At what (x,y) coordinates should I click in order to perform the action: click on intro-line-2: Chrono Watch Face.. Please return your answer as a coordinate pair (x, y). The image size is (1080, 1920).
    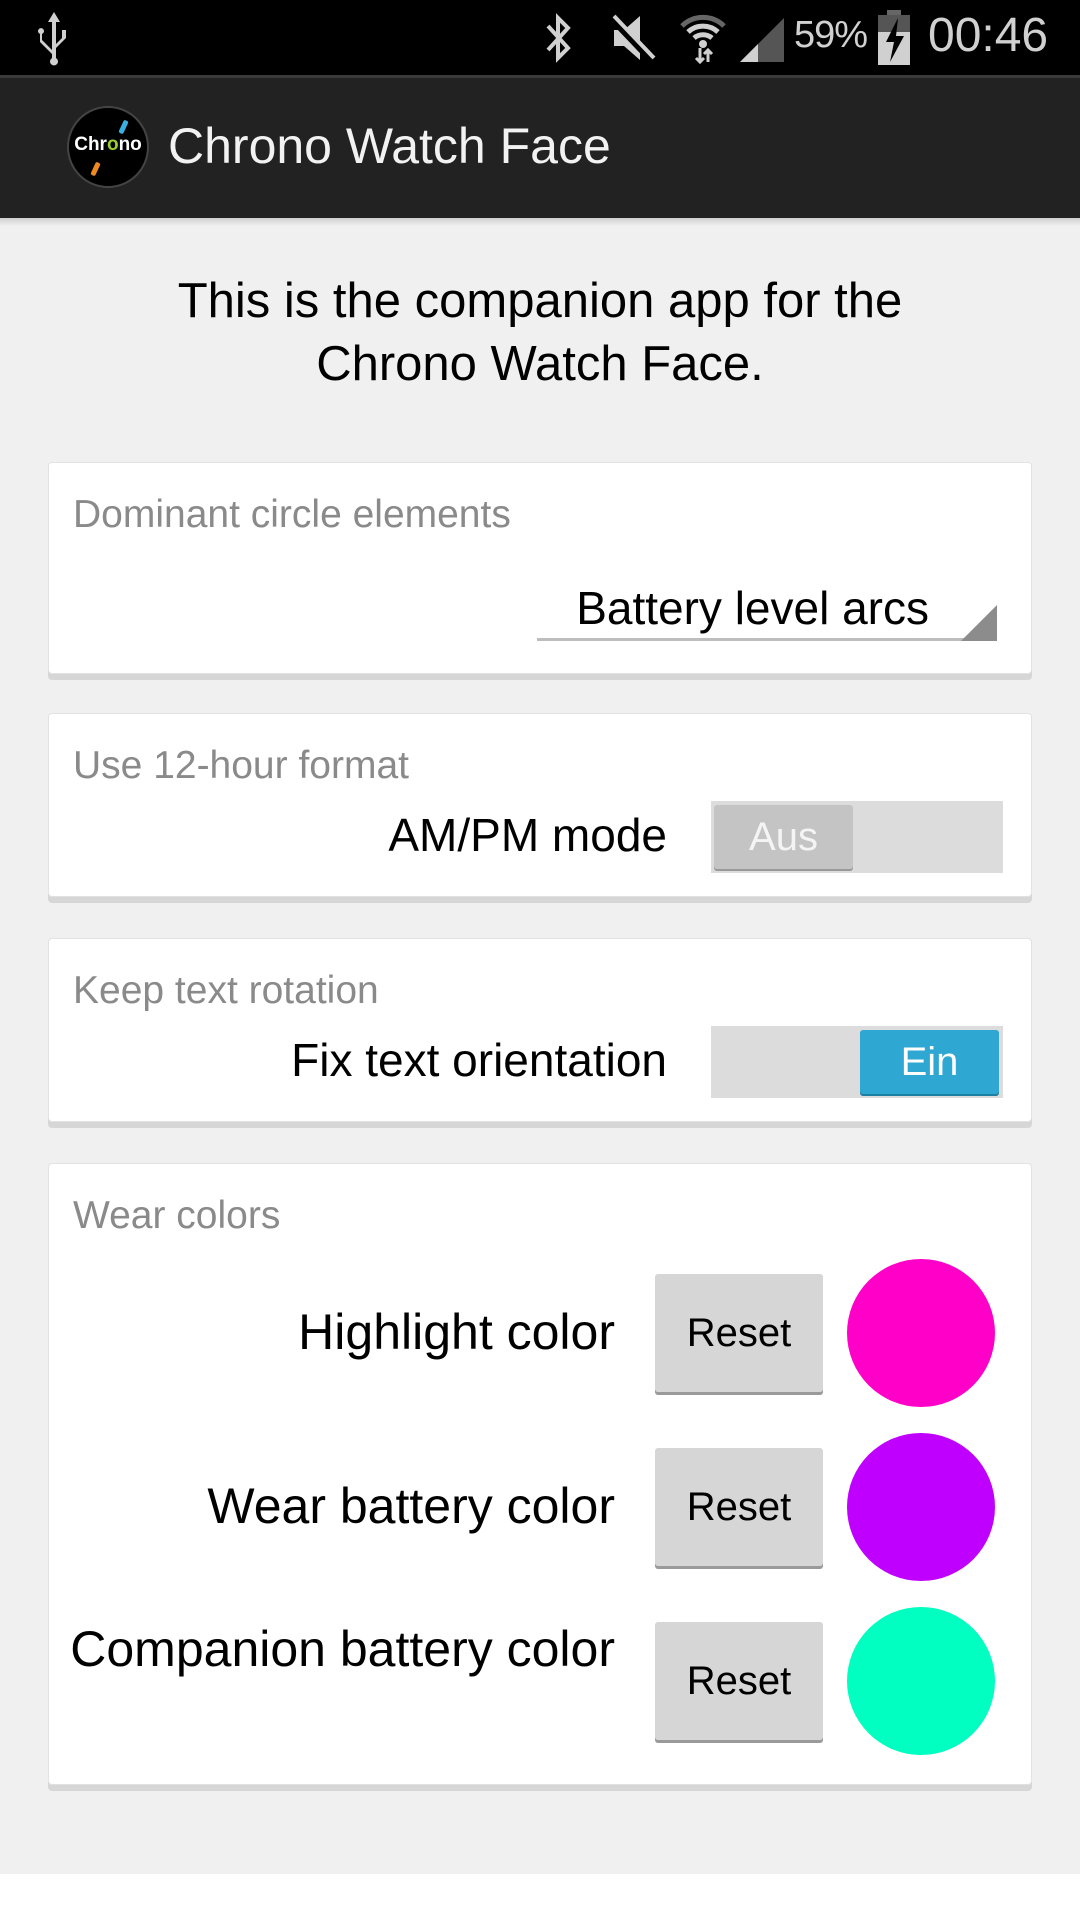
    Looking at the image, I should click on (540, 364).